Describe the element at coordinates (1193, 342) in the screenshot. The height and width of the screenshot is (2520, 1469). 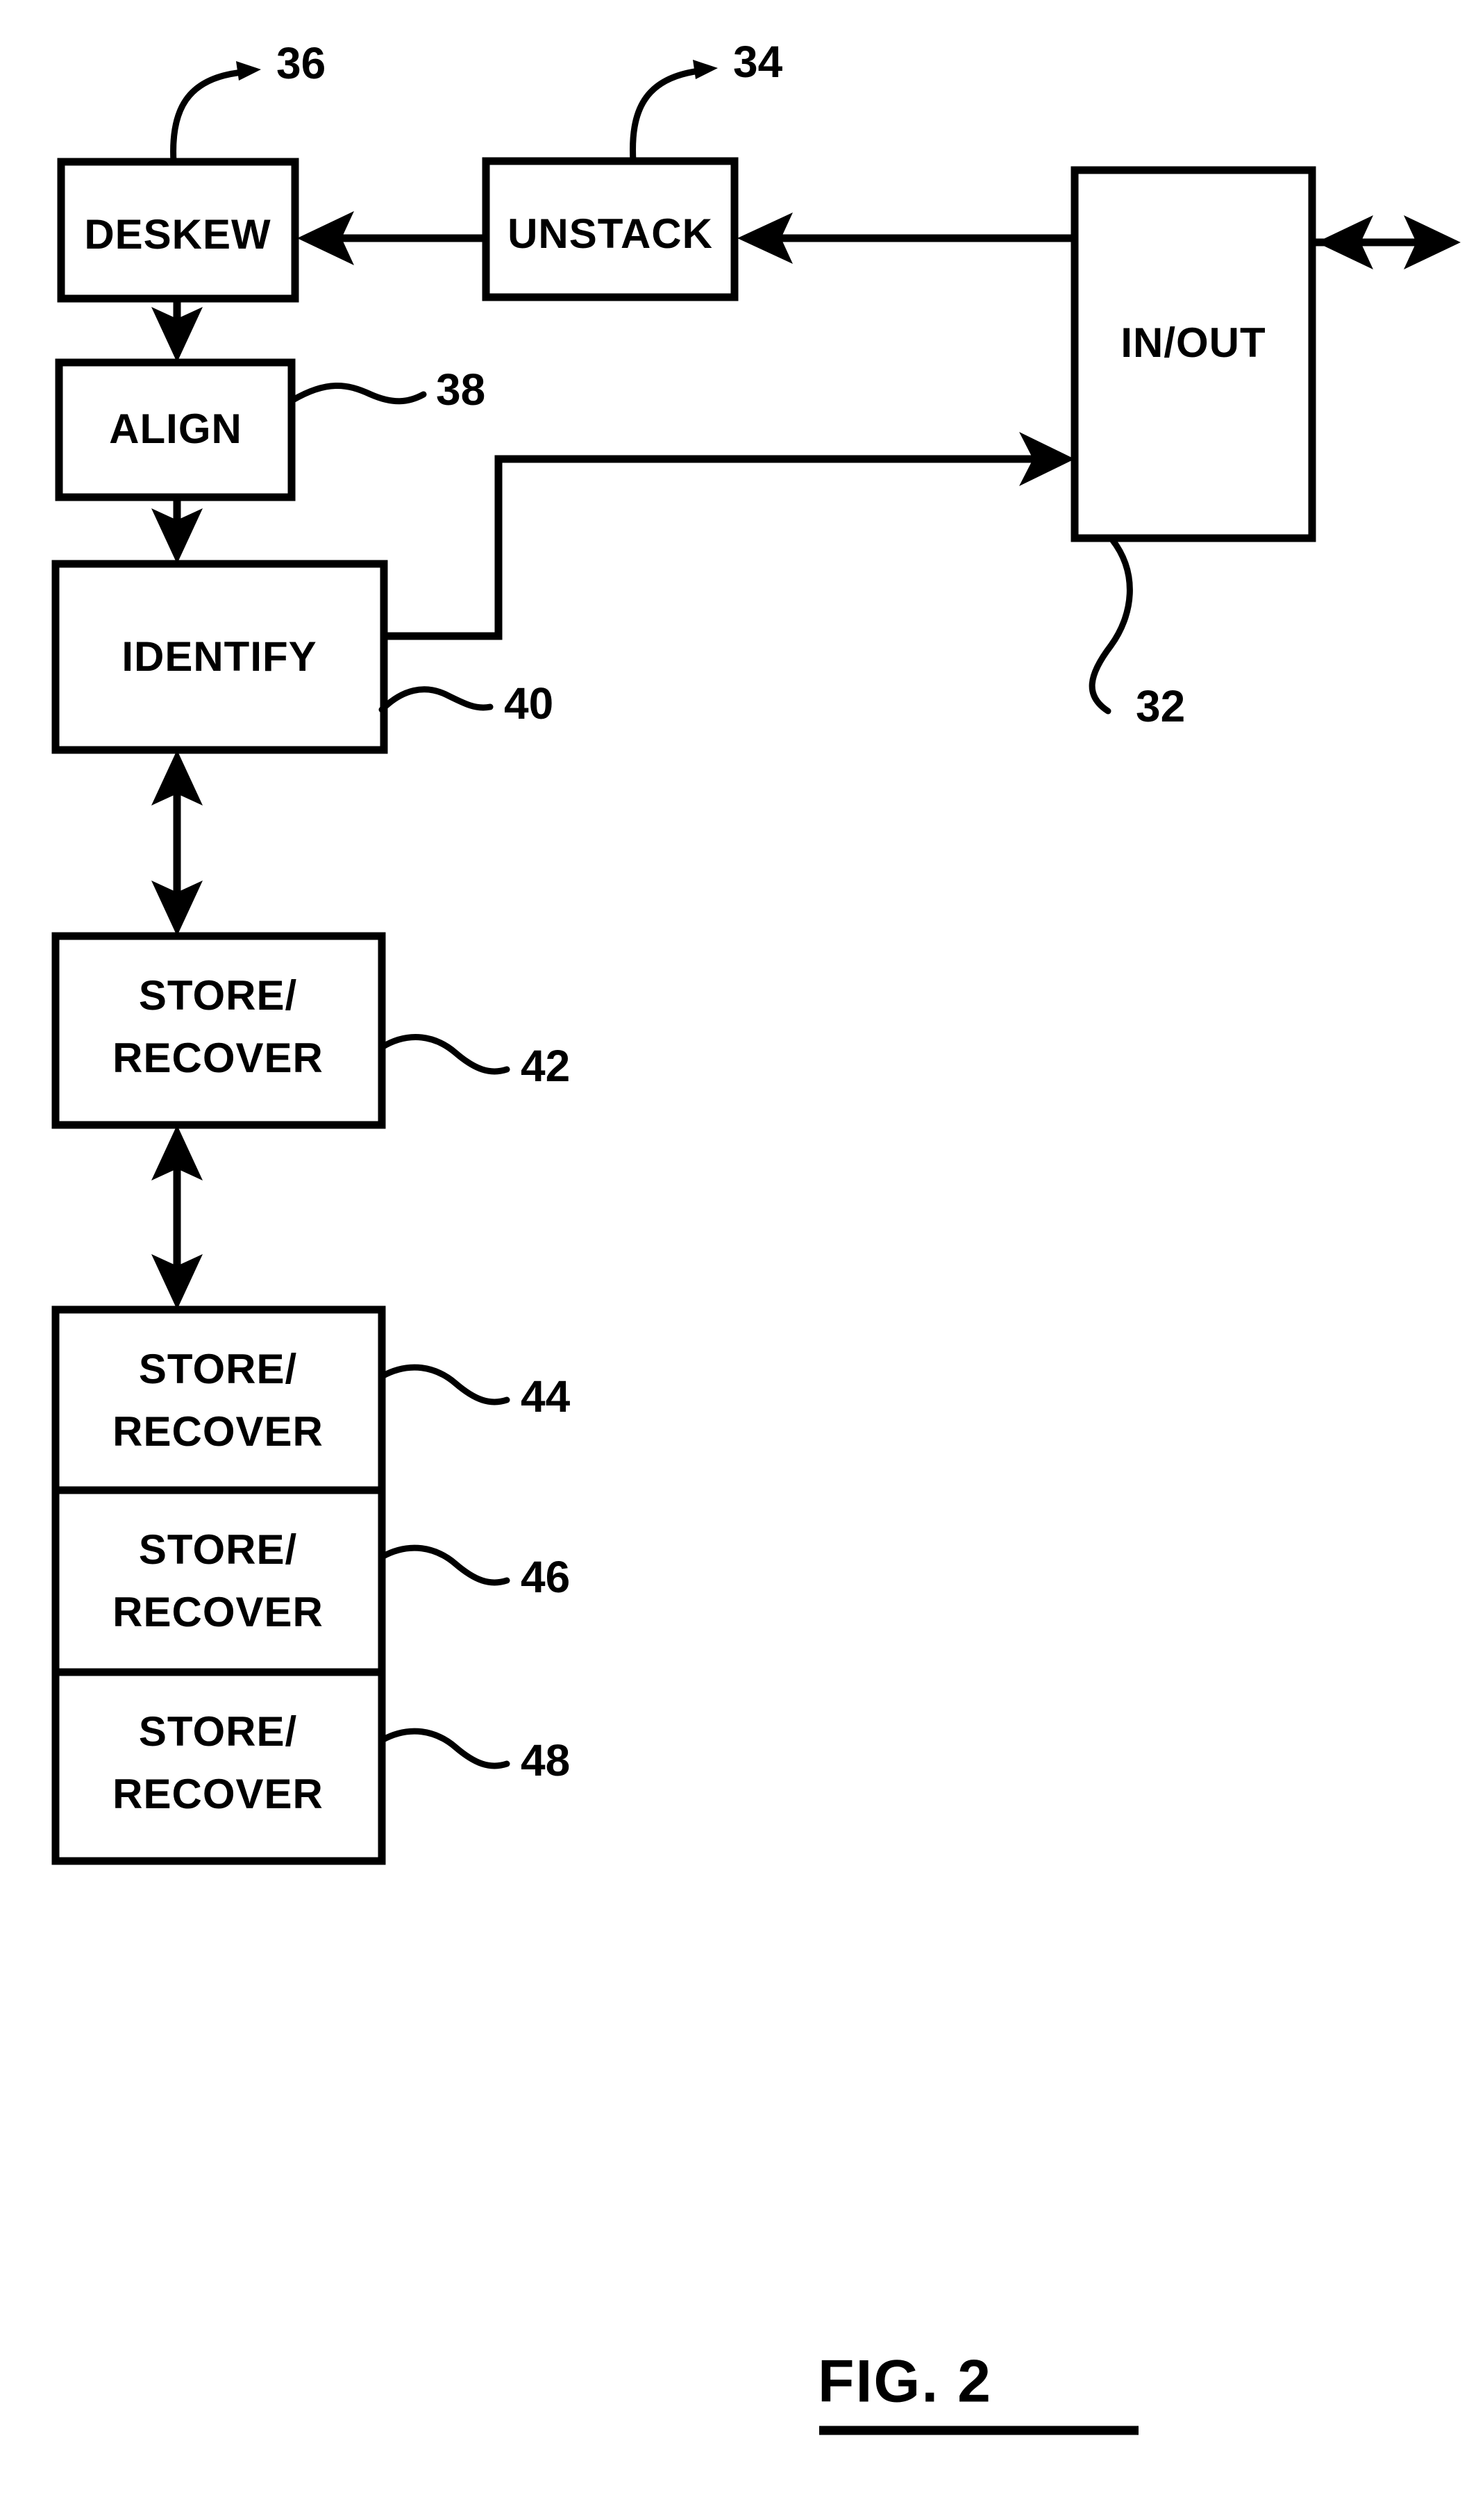
I see `block-inout-label: IN/OUT` at that location.